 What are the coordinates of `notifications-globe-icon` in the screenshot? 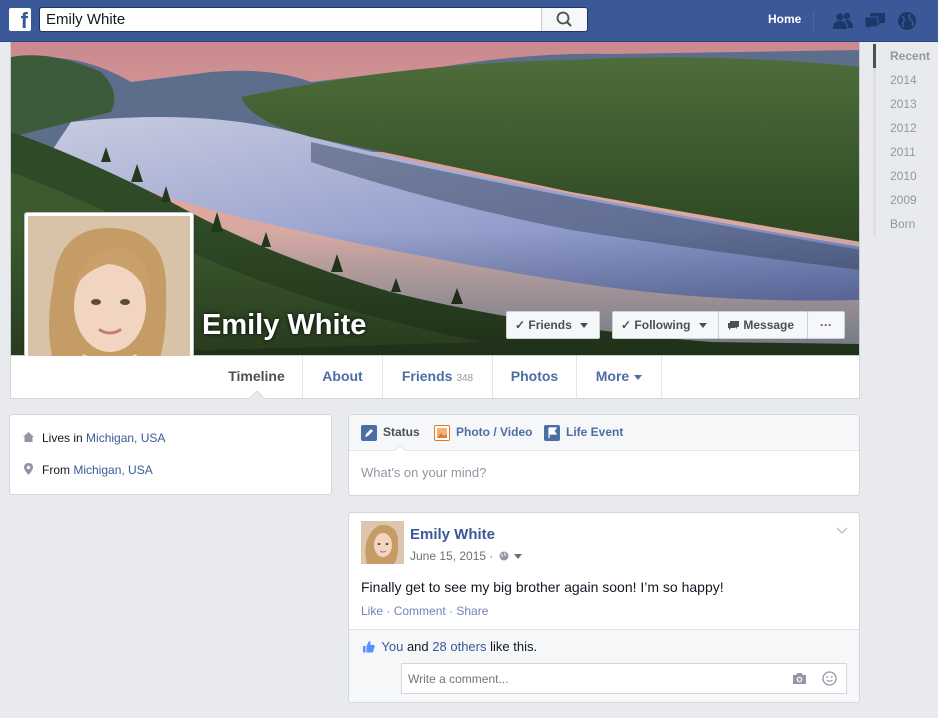 It's located at (907, 21).